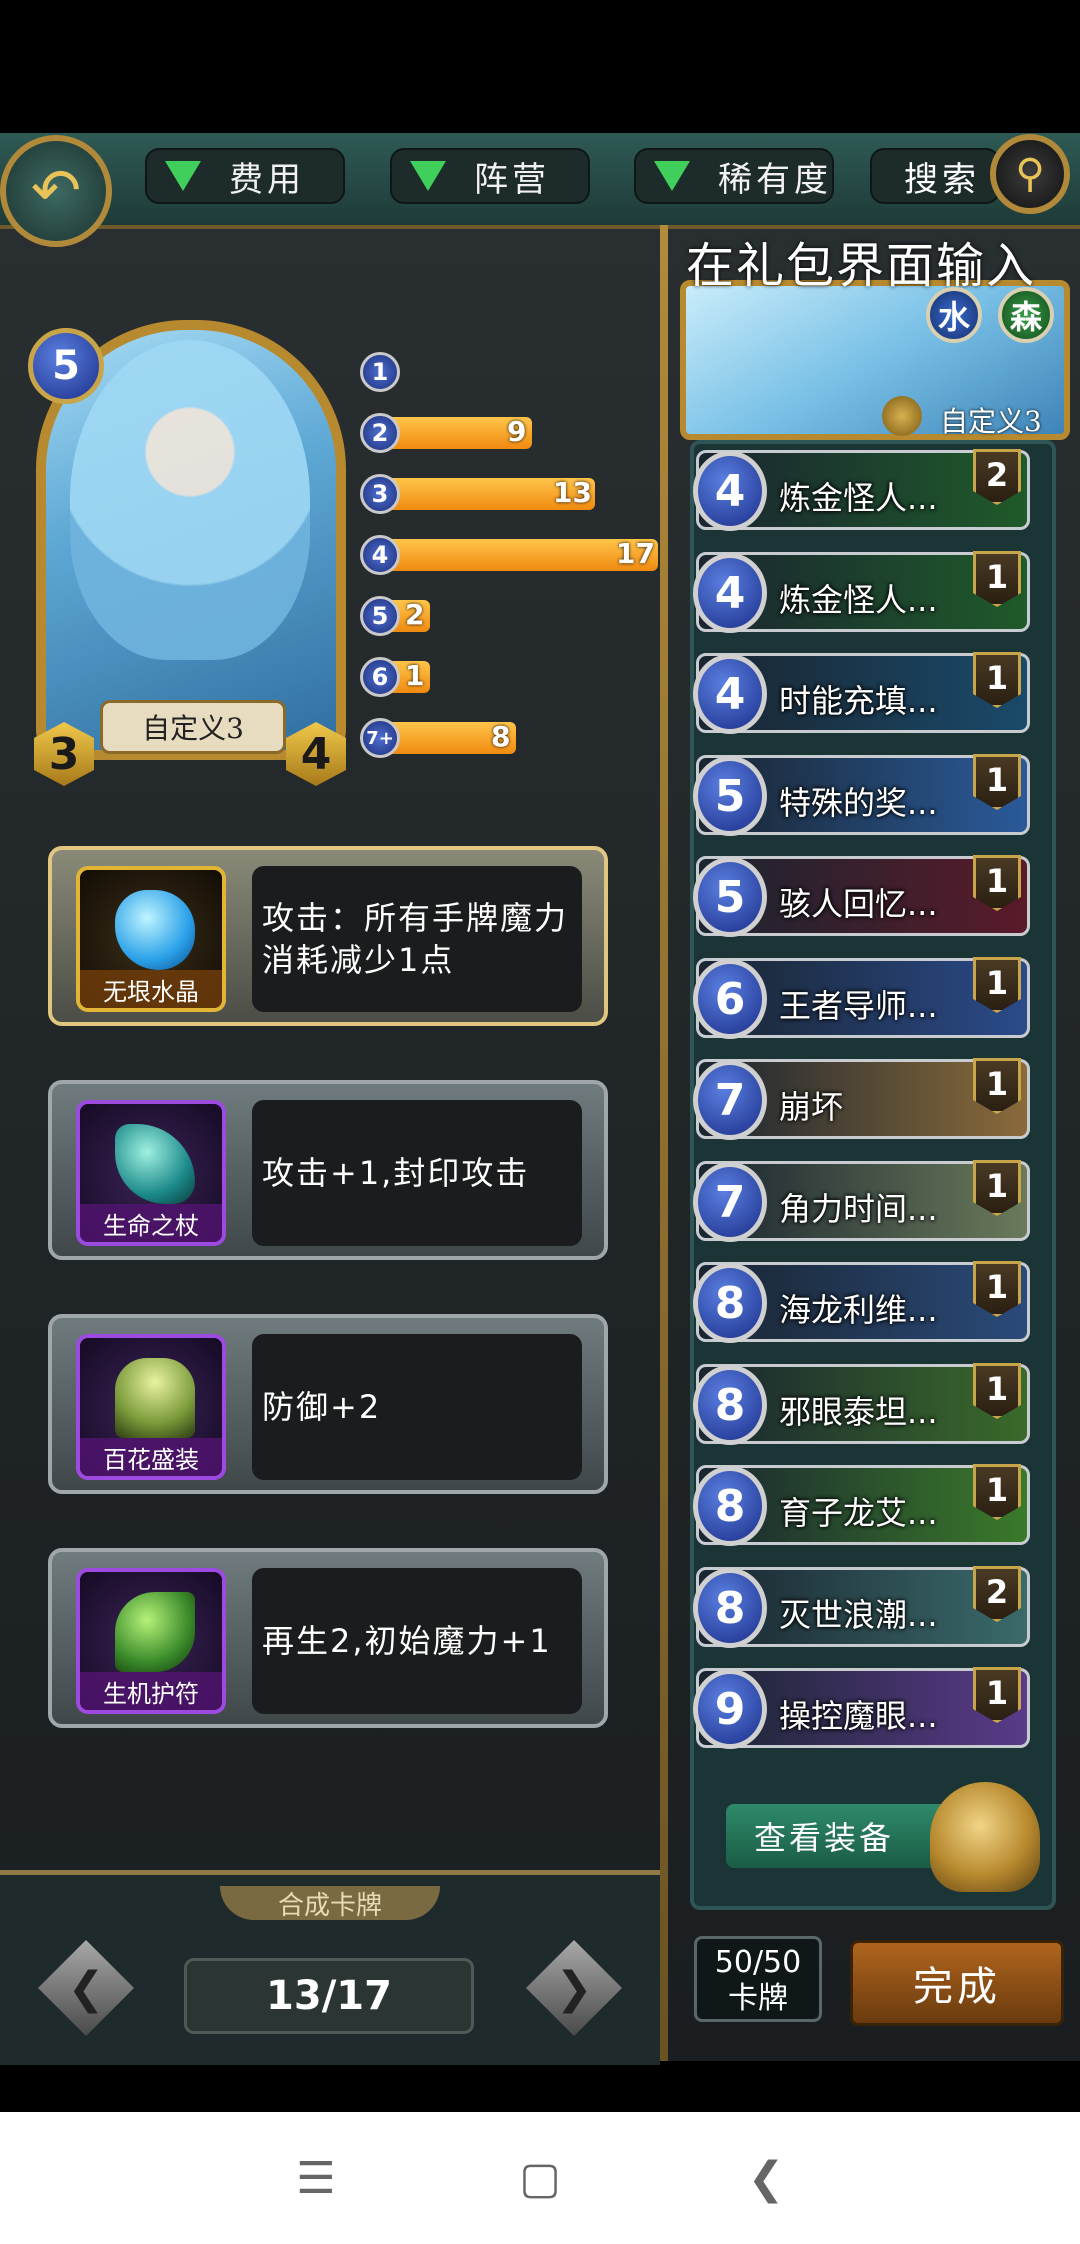  I want to click on curve-row: 92, so click(510, 433).